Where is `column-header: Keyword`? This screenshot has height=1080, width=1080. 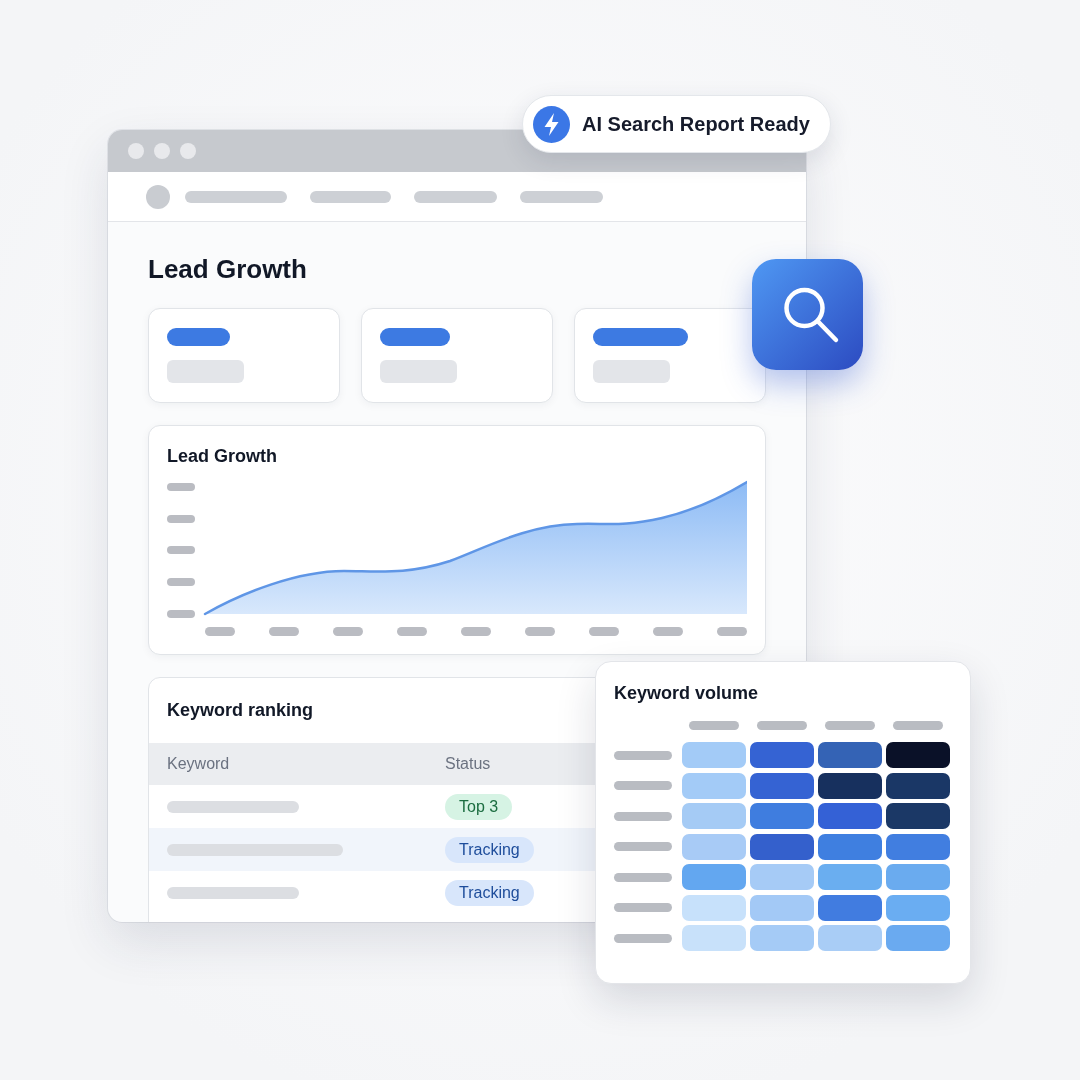
column-header: Keyword is located at coordinates (198, 764).